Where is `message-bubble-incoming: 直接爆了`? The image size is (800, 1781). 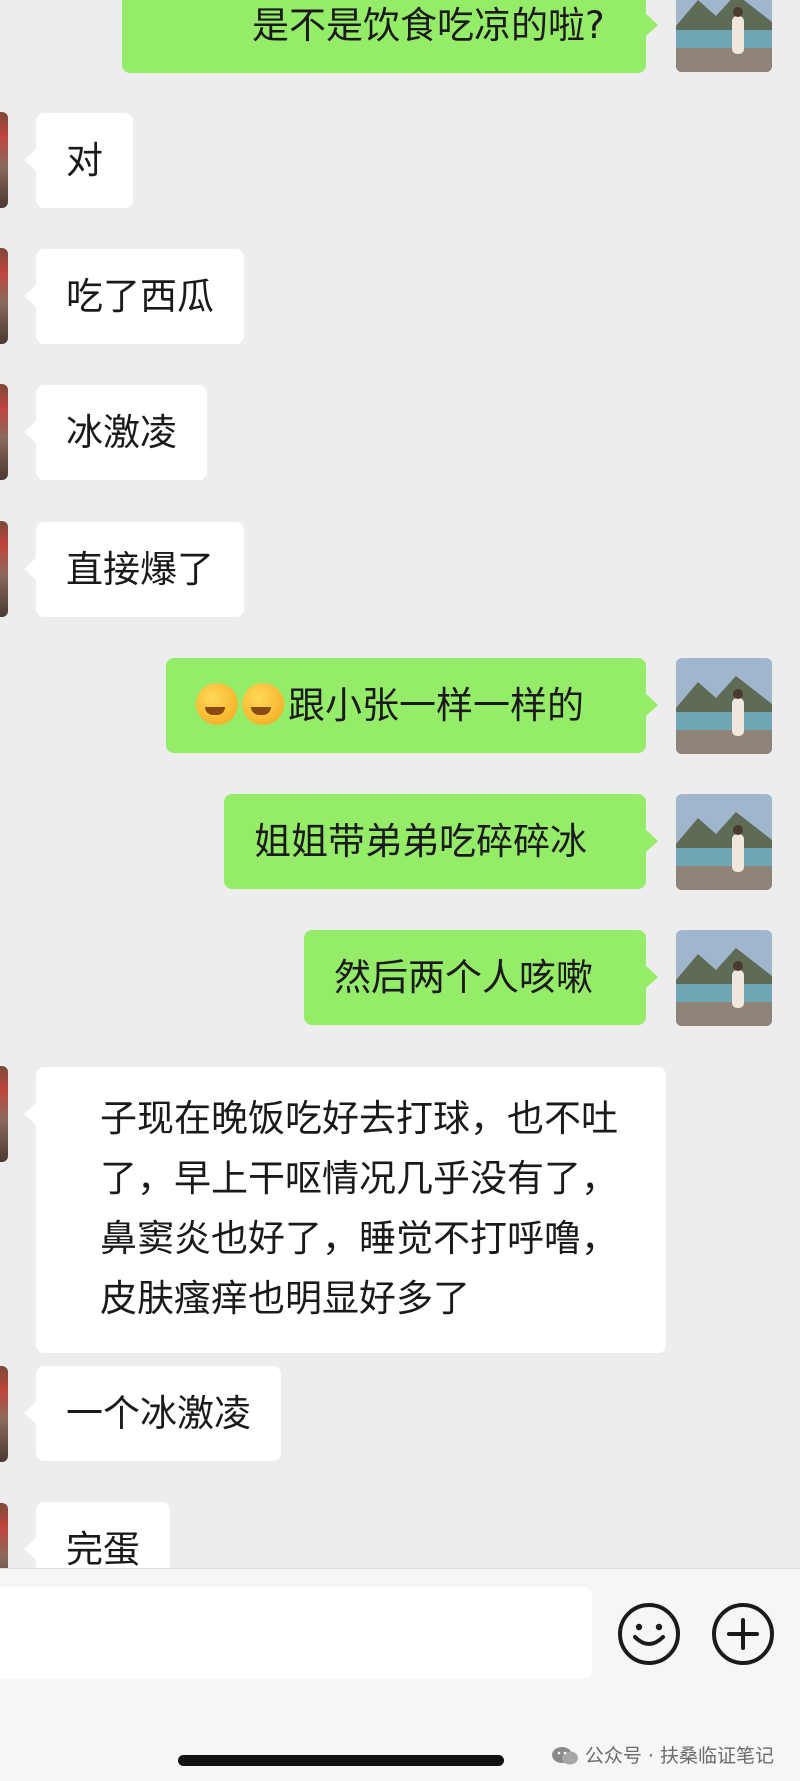
message-bubble-incoming: 直接爆了 is located at coordinates (134, 569).